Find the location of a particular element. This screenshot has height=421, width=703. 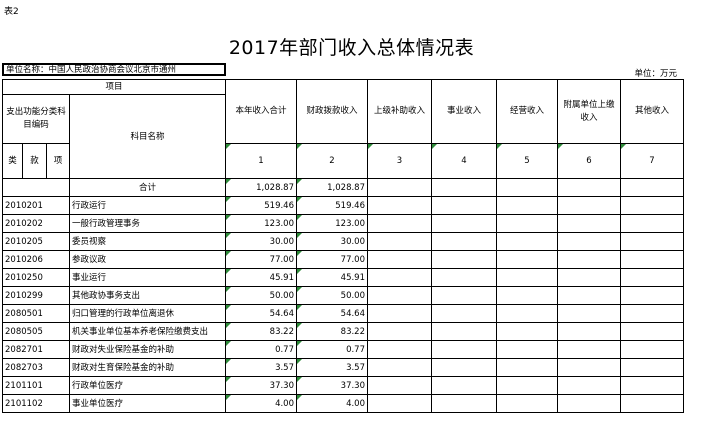

row-subject-name: 机关事业单位基本养老保险缴费支出 is located at coordinates (147, 331).